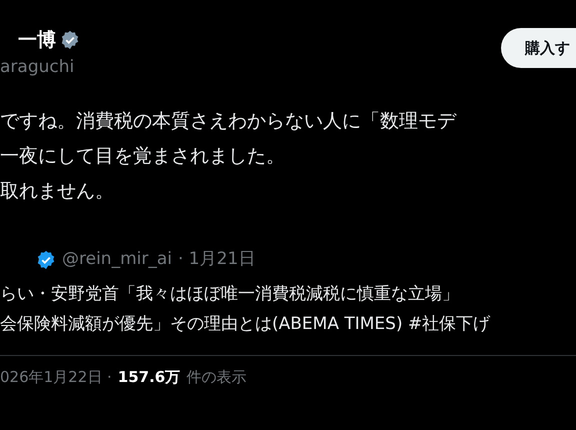  Describe the element at coordinates (149, 377) in the screenshot. I see `view-count: 157.6万` at that location.